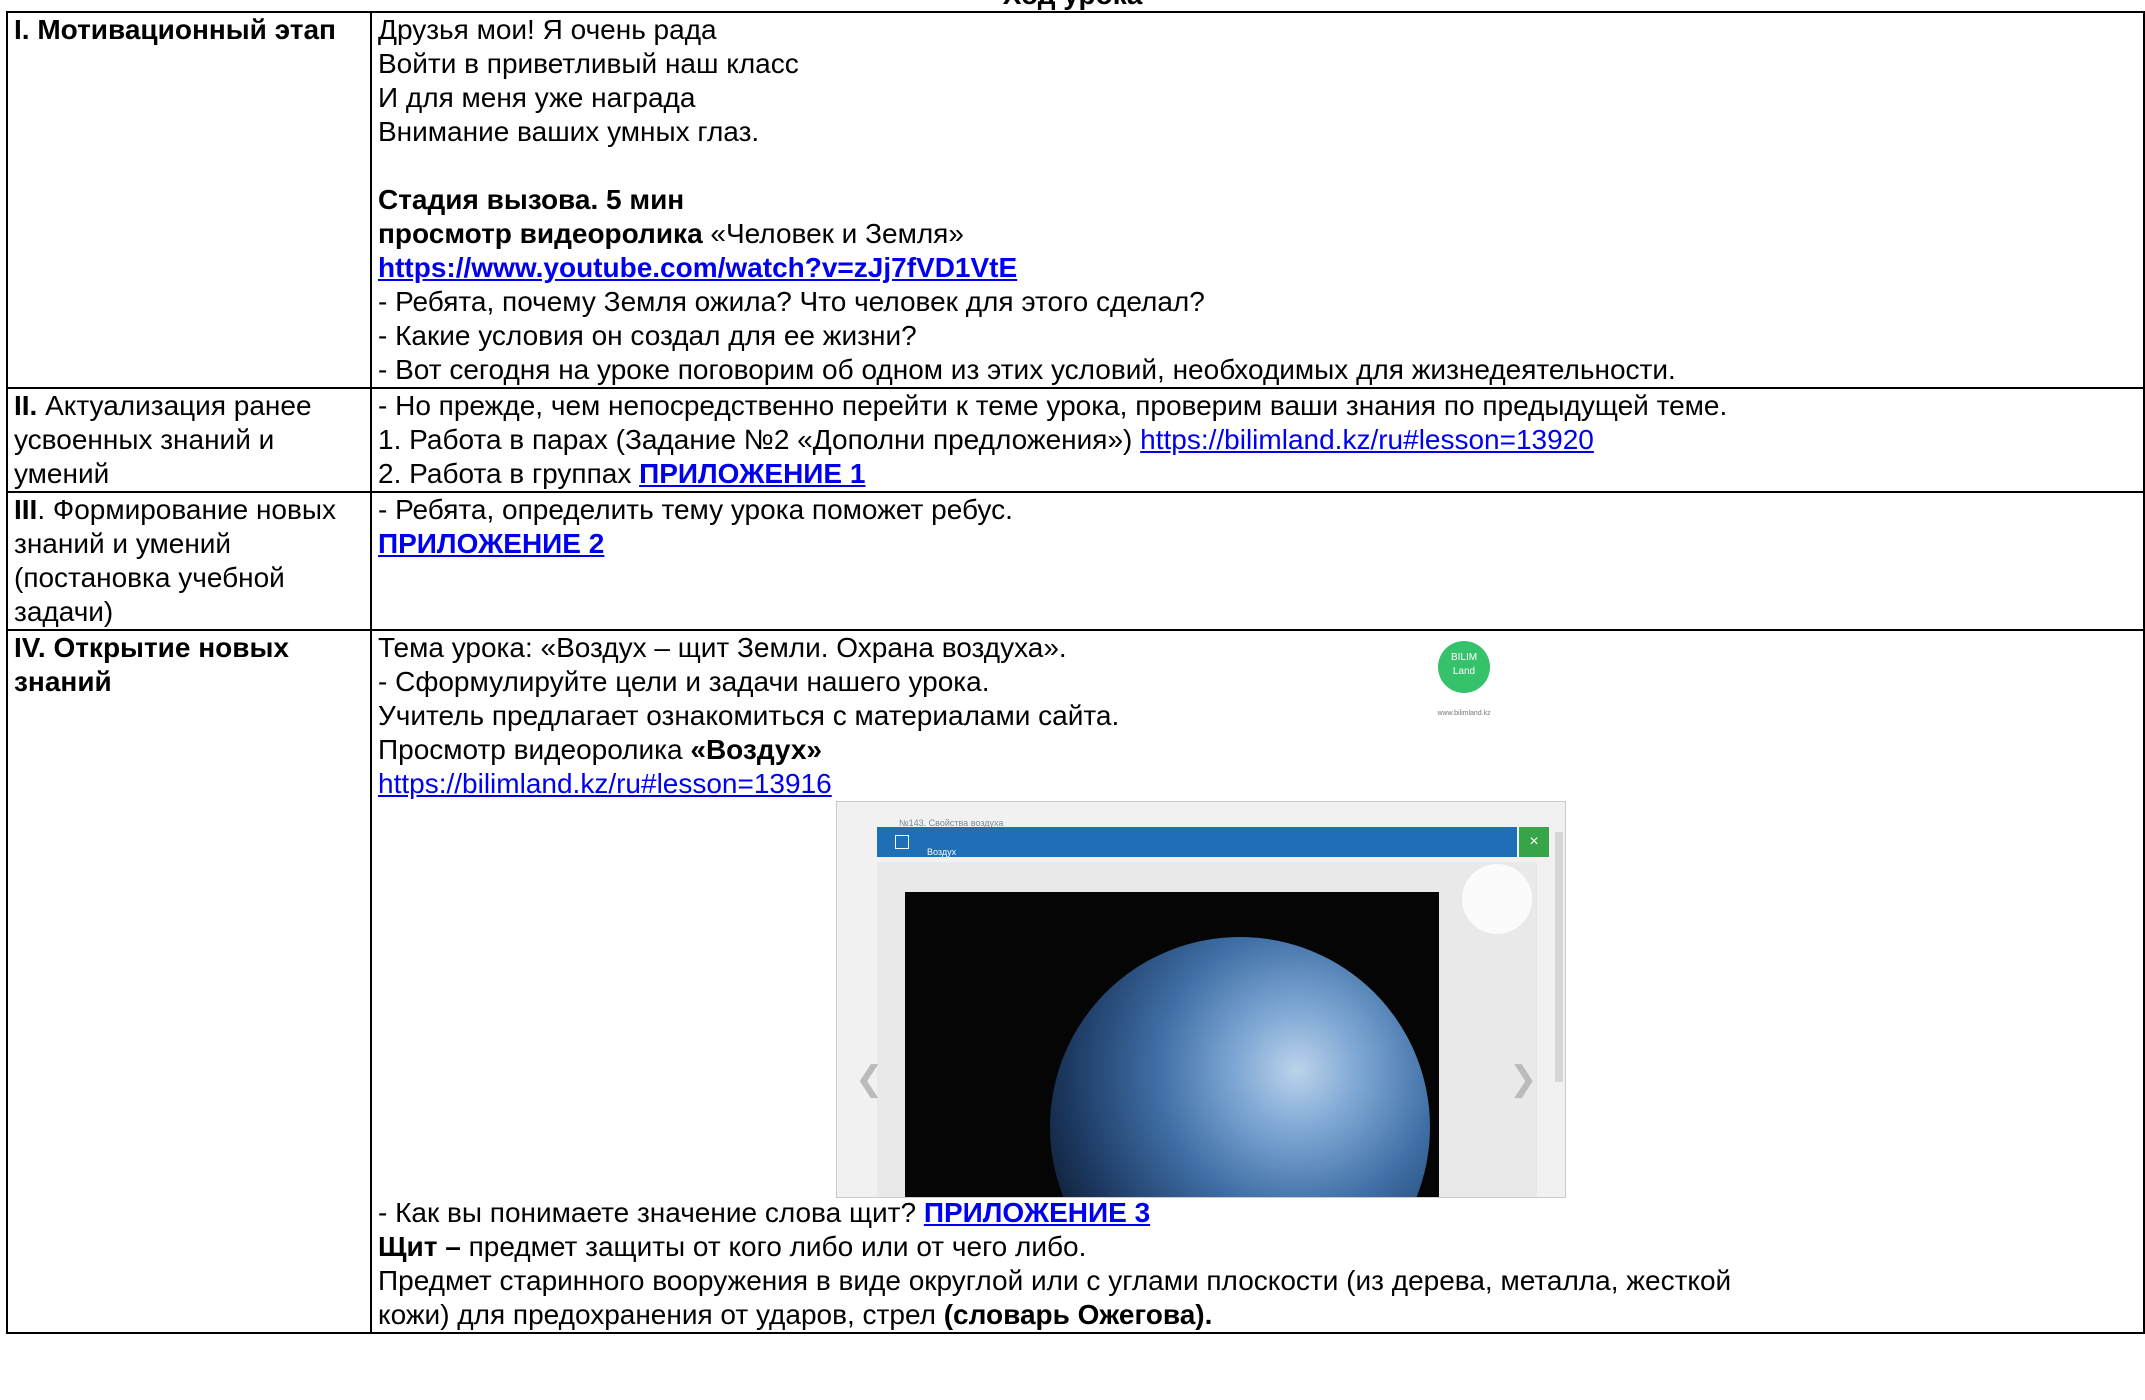  I want to click on screenshot-circle, so click(1497, 899).